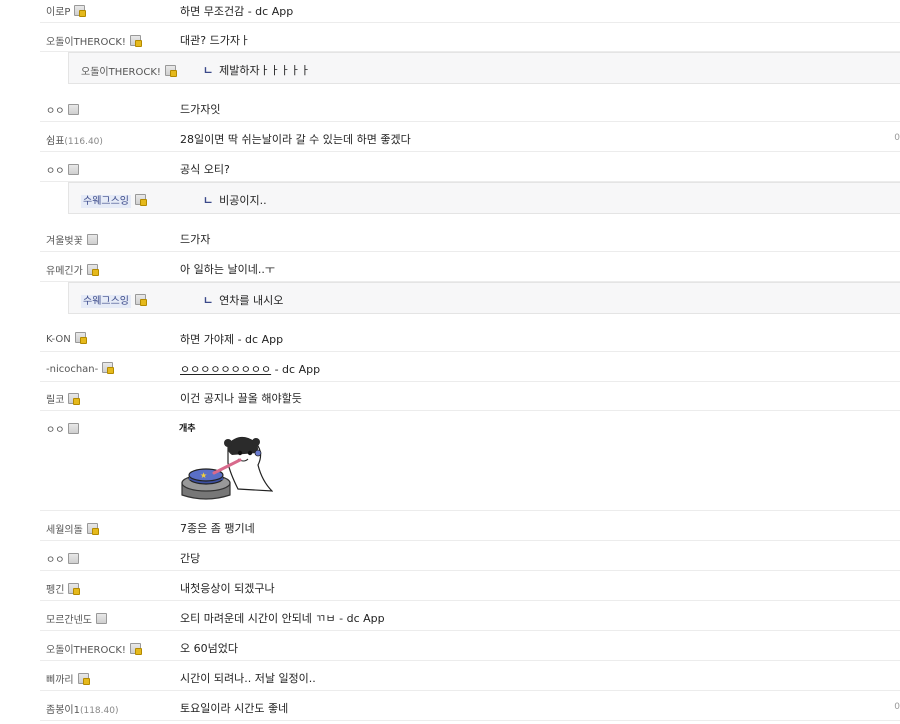  I want to click on comment-row: ㅇㅇ 드가자잇, so click(470, 107).